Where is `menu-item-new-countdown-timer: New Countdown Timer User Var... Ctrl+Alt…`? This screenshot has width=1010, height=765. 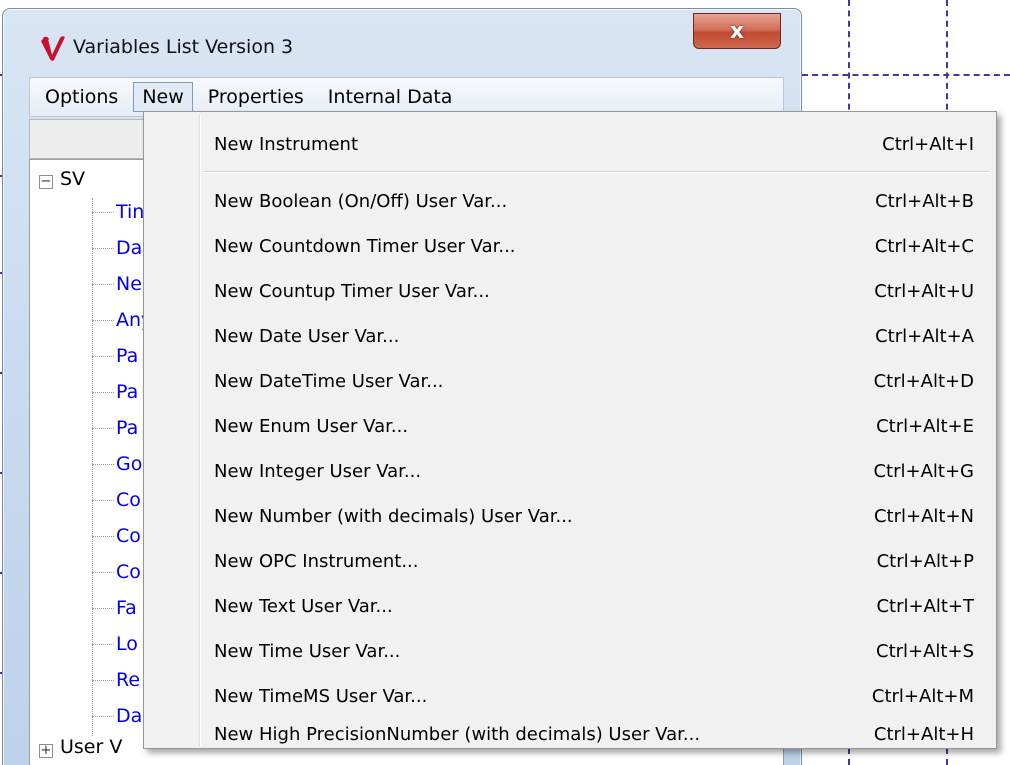
menu-item-new-countdown-timer: New Countdown Timer User Var... Ctrl+Alt… is located at coordinates (570, 246).